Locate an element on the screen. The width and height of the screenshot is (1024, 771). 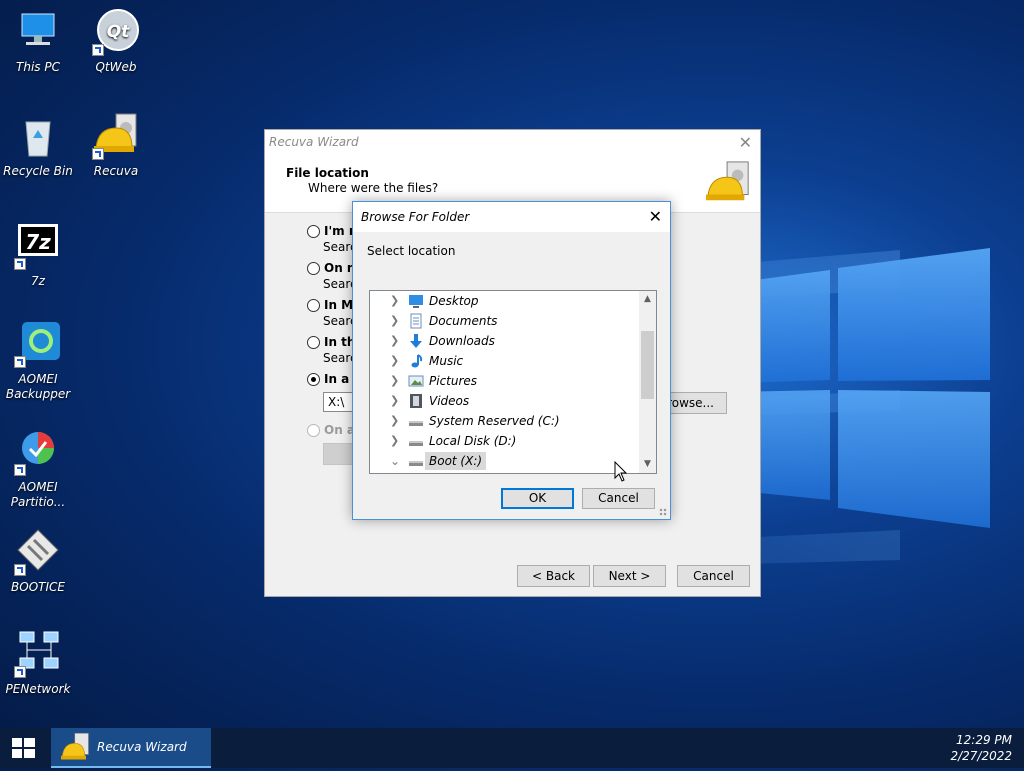
desktop-icon-qtweb: Qt QtWeb is located at coordinates (116, 41).